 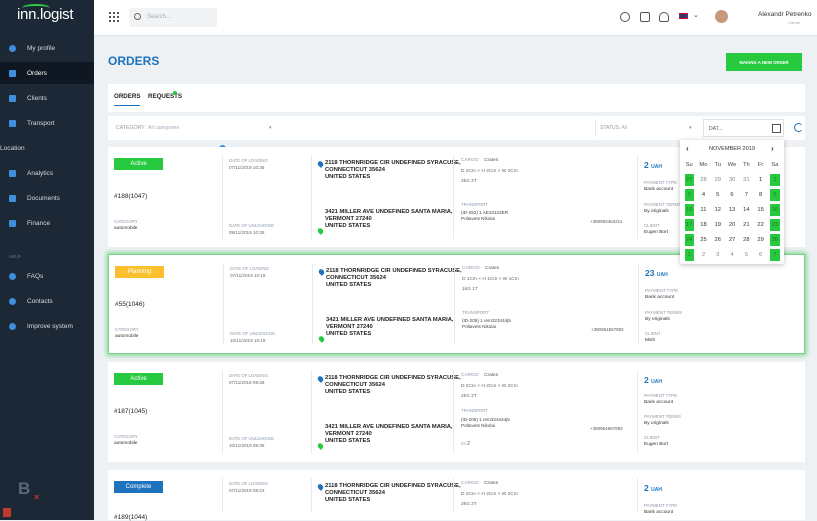 I want to click on calendar-day: 21, so click(x=746, y=224).